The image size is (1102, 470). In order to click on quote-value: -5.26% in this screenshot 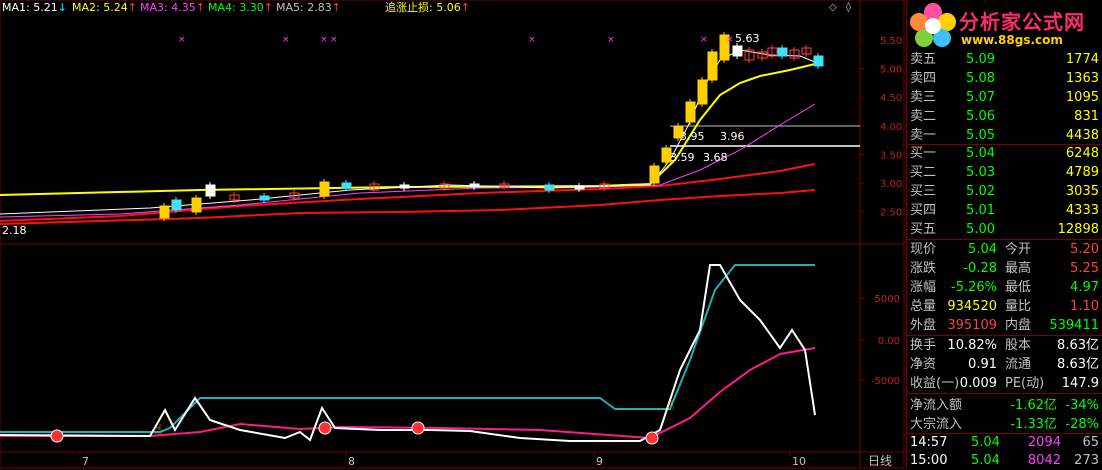, I will do `click(974, 287)`.